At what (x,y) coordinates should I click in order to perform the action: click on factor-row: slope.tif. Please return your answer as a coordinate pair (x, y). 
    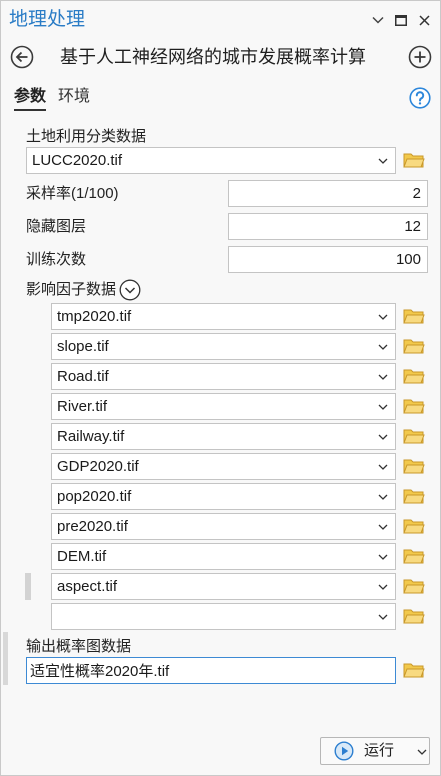
    Looking at the image, I should click on (220, 346).